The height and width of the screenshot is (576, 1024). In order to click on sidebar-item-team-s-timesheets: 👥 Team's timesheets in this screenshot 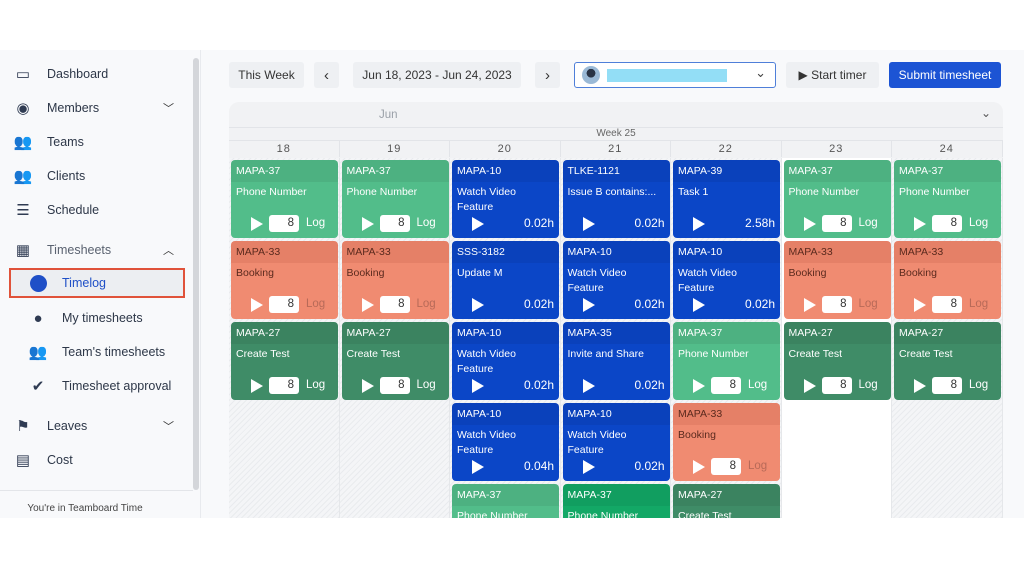, I will do `click(95, 352)`.